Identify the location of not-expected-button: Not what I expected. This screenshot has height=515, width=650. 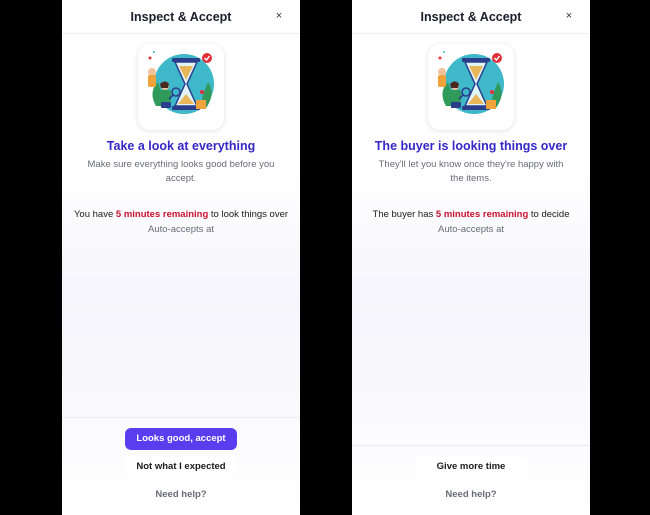
(181, 467).